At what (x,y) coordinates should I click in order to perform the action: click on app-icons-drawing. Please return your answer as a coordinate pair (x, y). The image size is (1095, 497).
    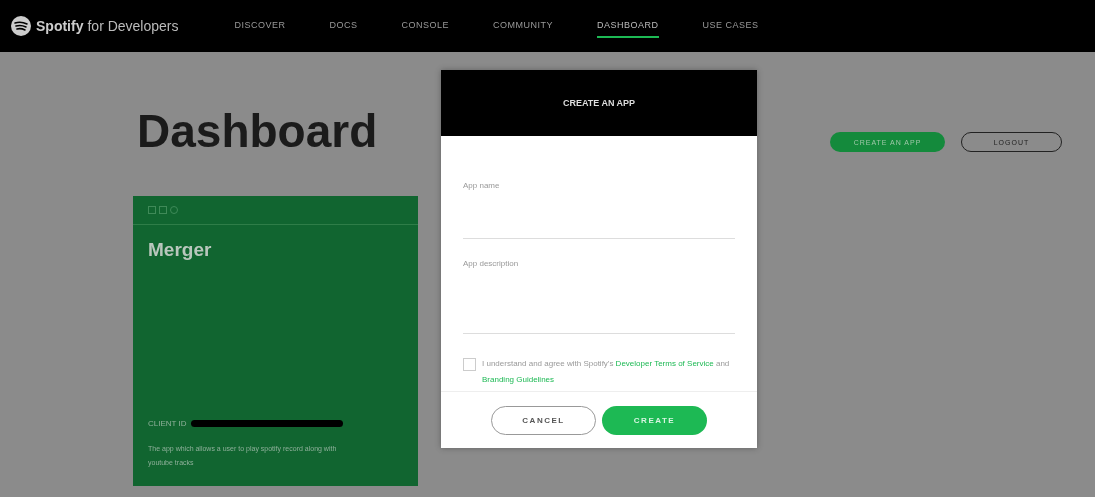
    Looking at the image, I should click on (163, 210).